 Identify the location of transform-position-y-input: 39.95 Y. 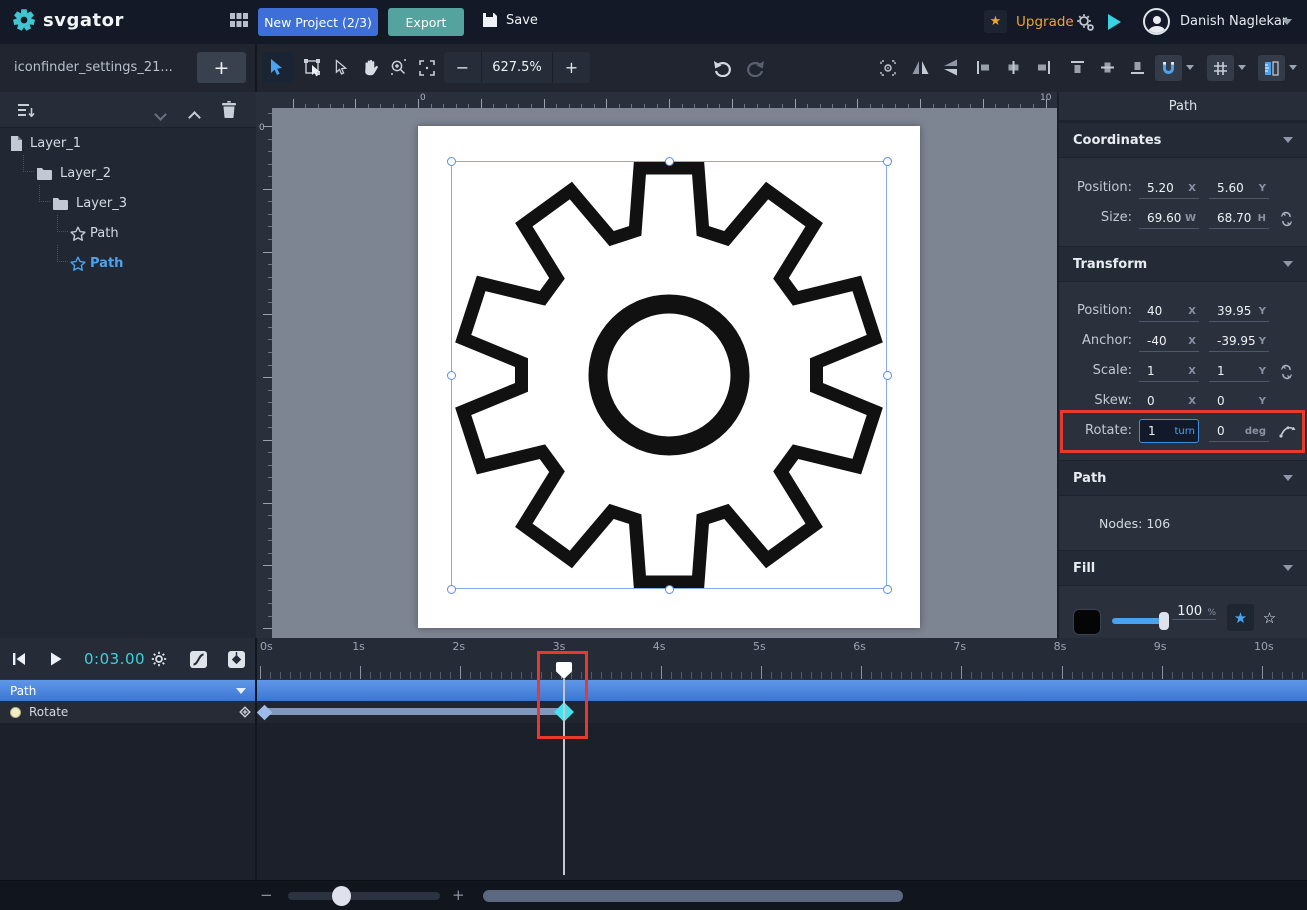
(1239, 311).